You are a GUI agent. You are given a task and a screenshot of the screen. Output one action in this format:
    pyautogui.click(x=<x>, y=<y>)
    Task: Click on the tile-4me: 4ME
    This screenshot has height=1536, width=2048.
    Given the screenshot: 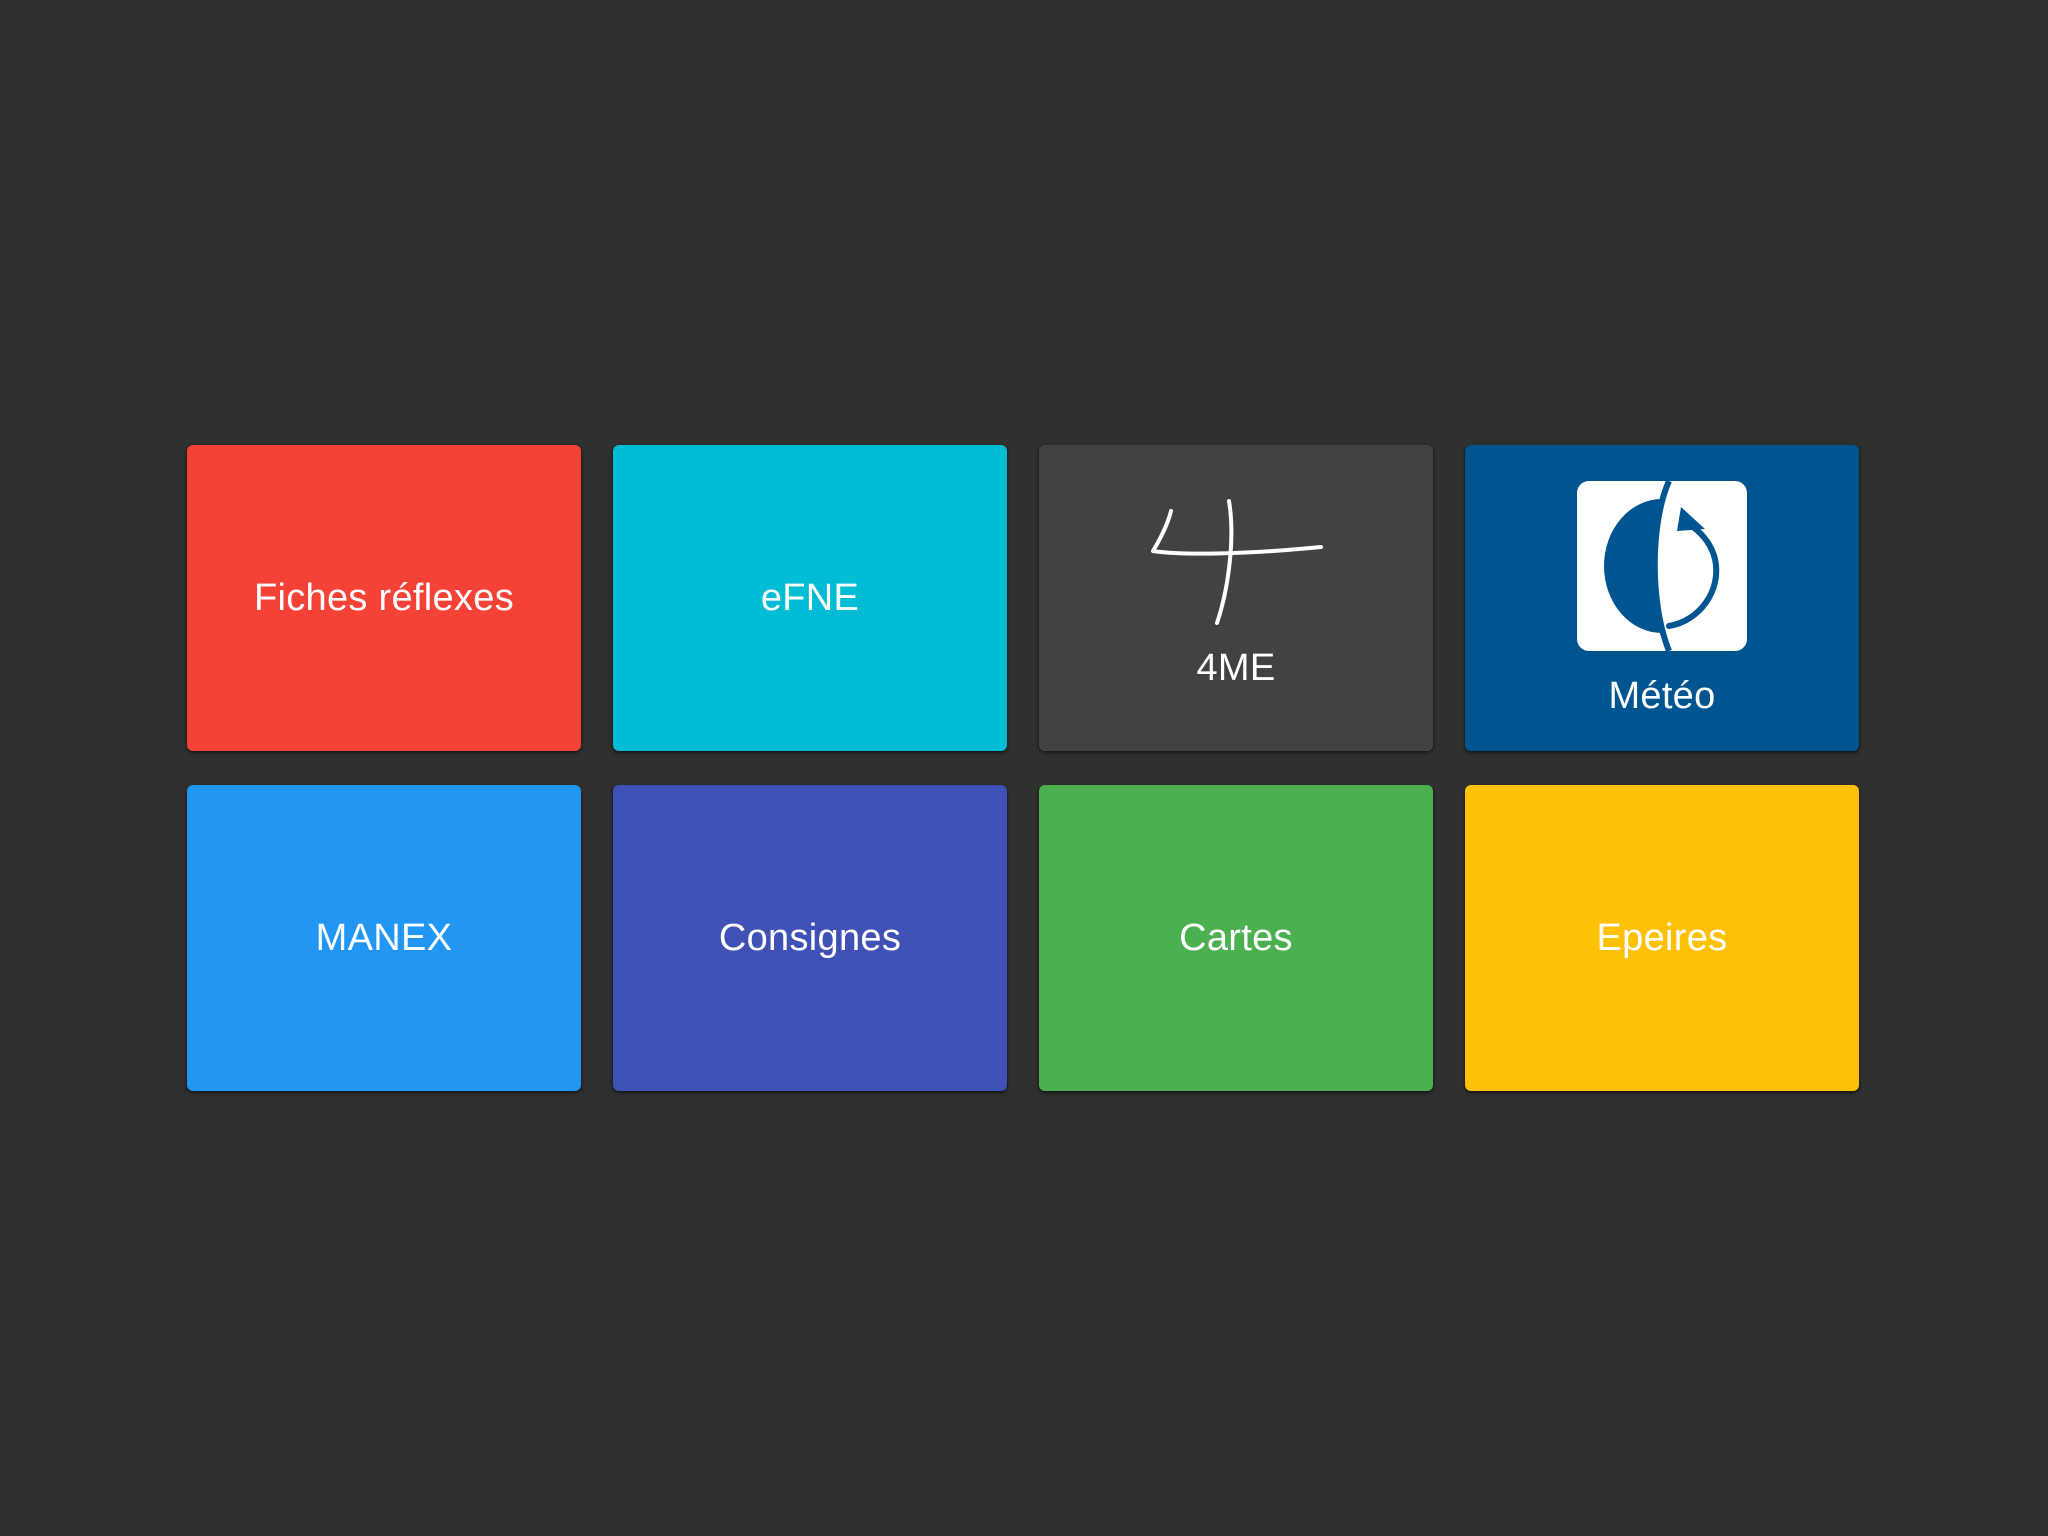 What is the action you would take?
    pyautogui.click(x=1236, y=598)
    